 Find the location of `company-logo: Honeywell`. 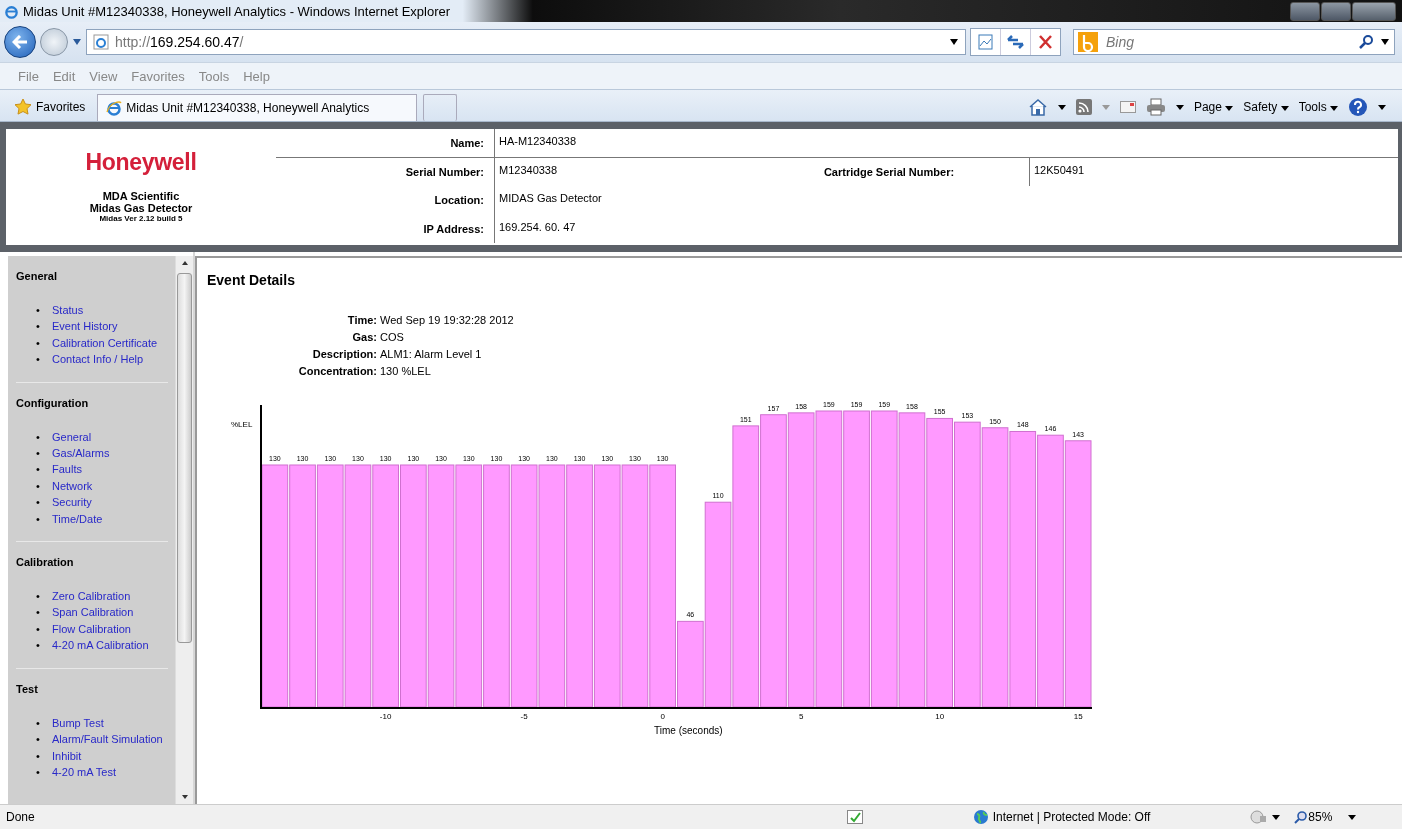

company-logo: Honeywell is located at coordinates (141, 162).